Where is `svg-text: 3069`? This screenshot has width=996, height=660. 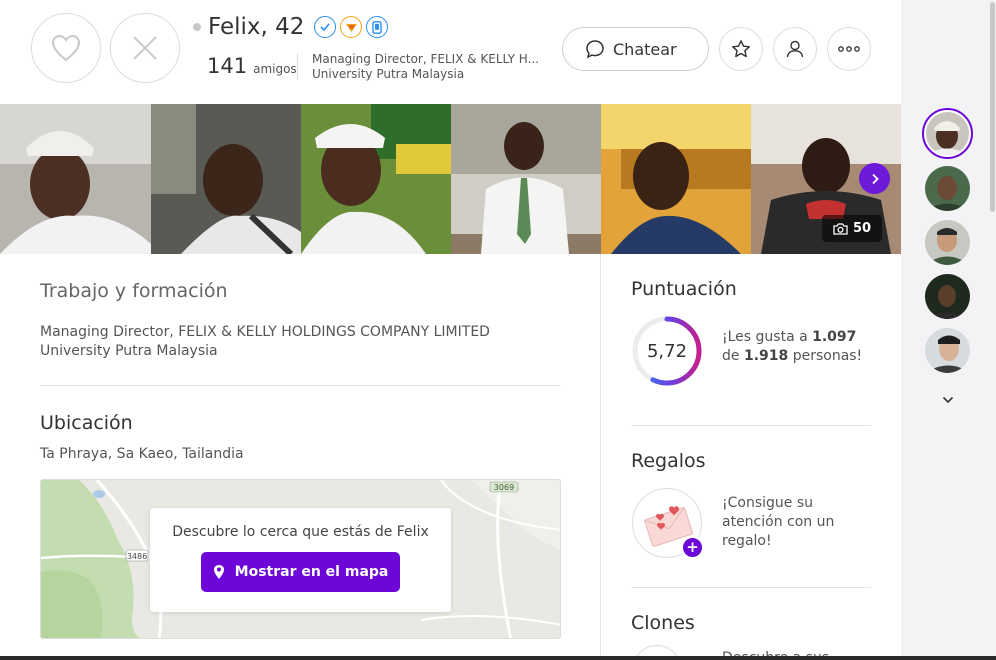 svg-text: 3069 is located at coordinates (504, 487).